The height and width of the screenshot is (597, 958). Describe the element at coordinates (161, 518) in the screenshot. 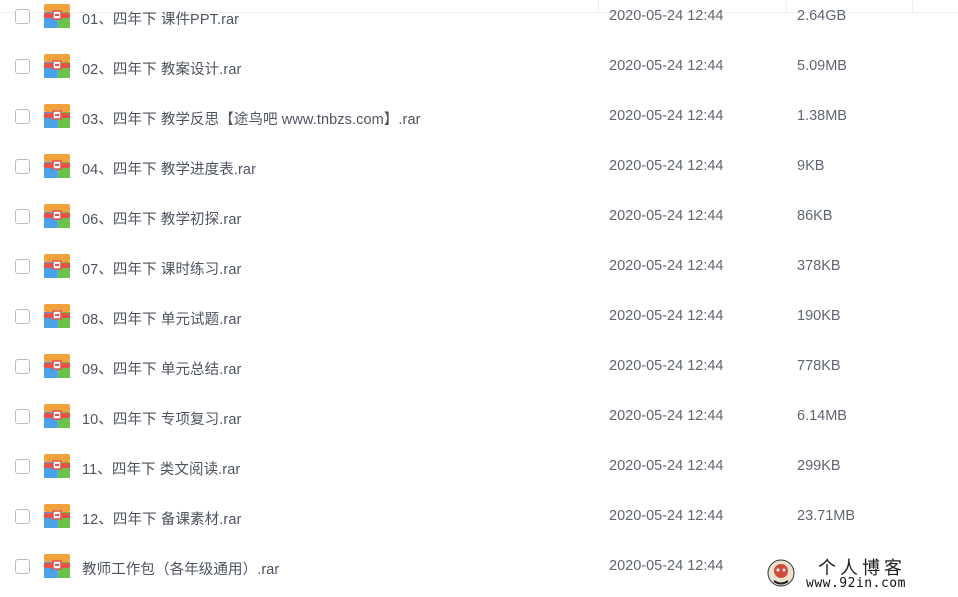

I see `file-name: 12、四年下 备课素材.rar` at that location.